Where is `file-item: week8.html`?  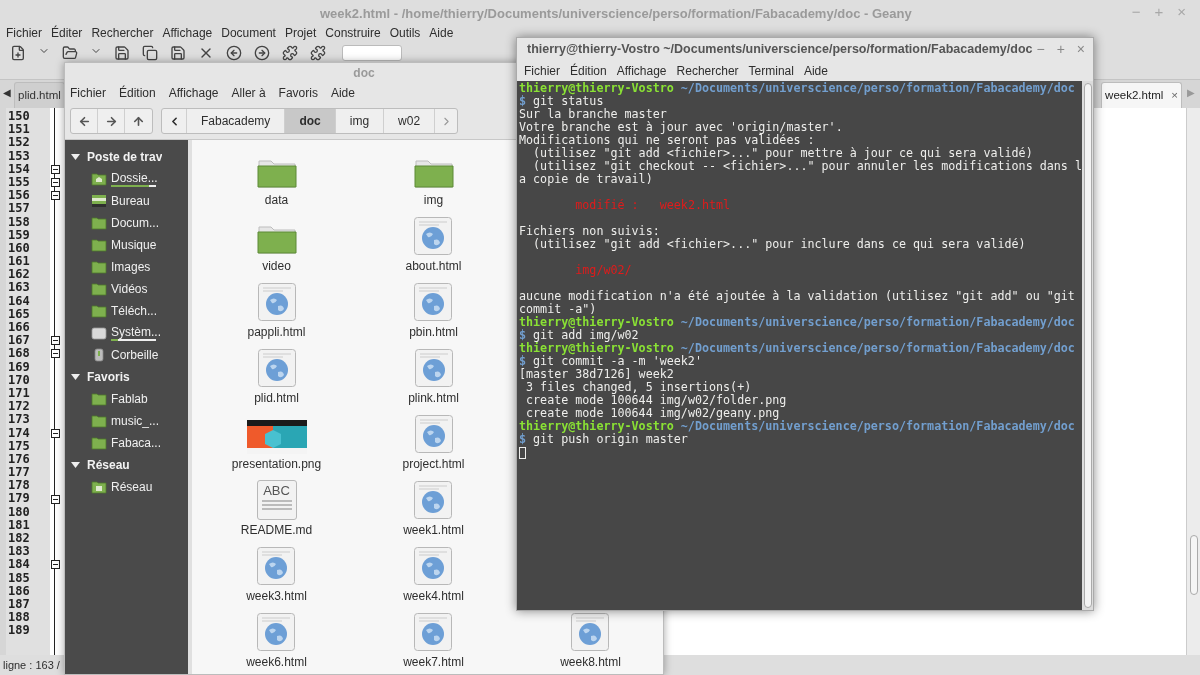 file-item: week8.html is located at coordinates (590, 639).